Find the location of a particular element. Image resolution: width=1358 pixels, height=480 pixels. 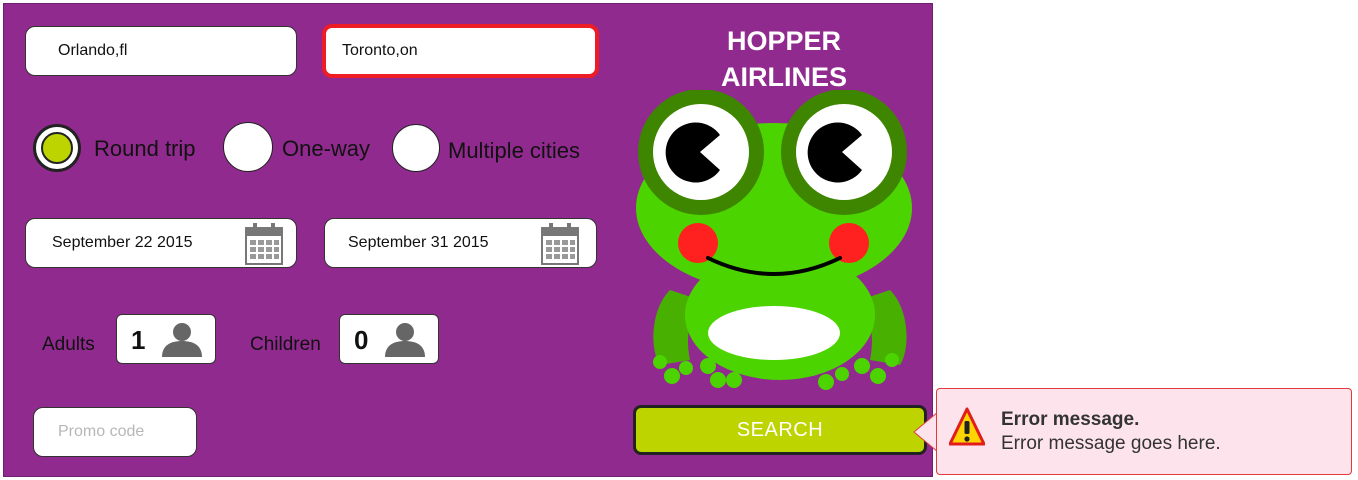

adults-counter: 1 is located at coordinates (166, 339).